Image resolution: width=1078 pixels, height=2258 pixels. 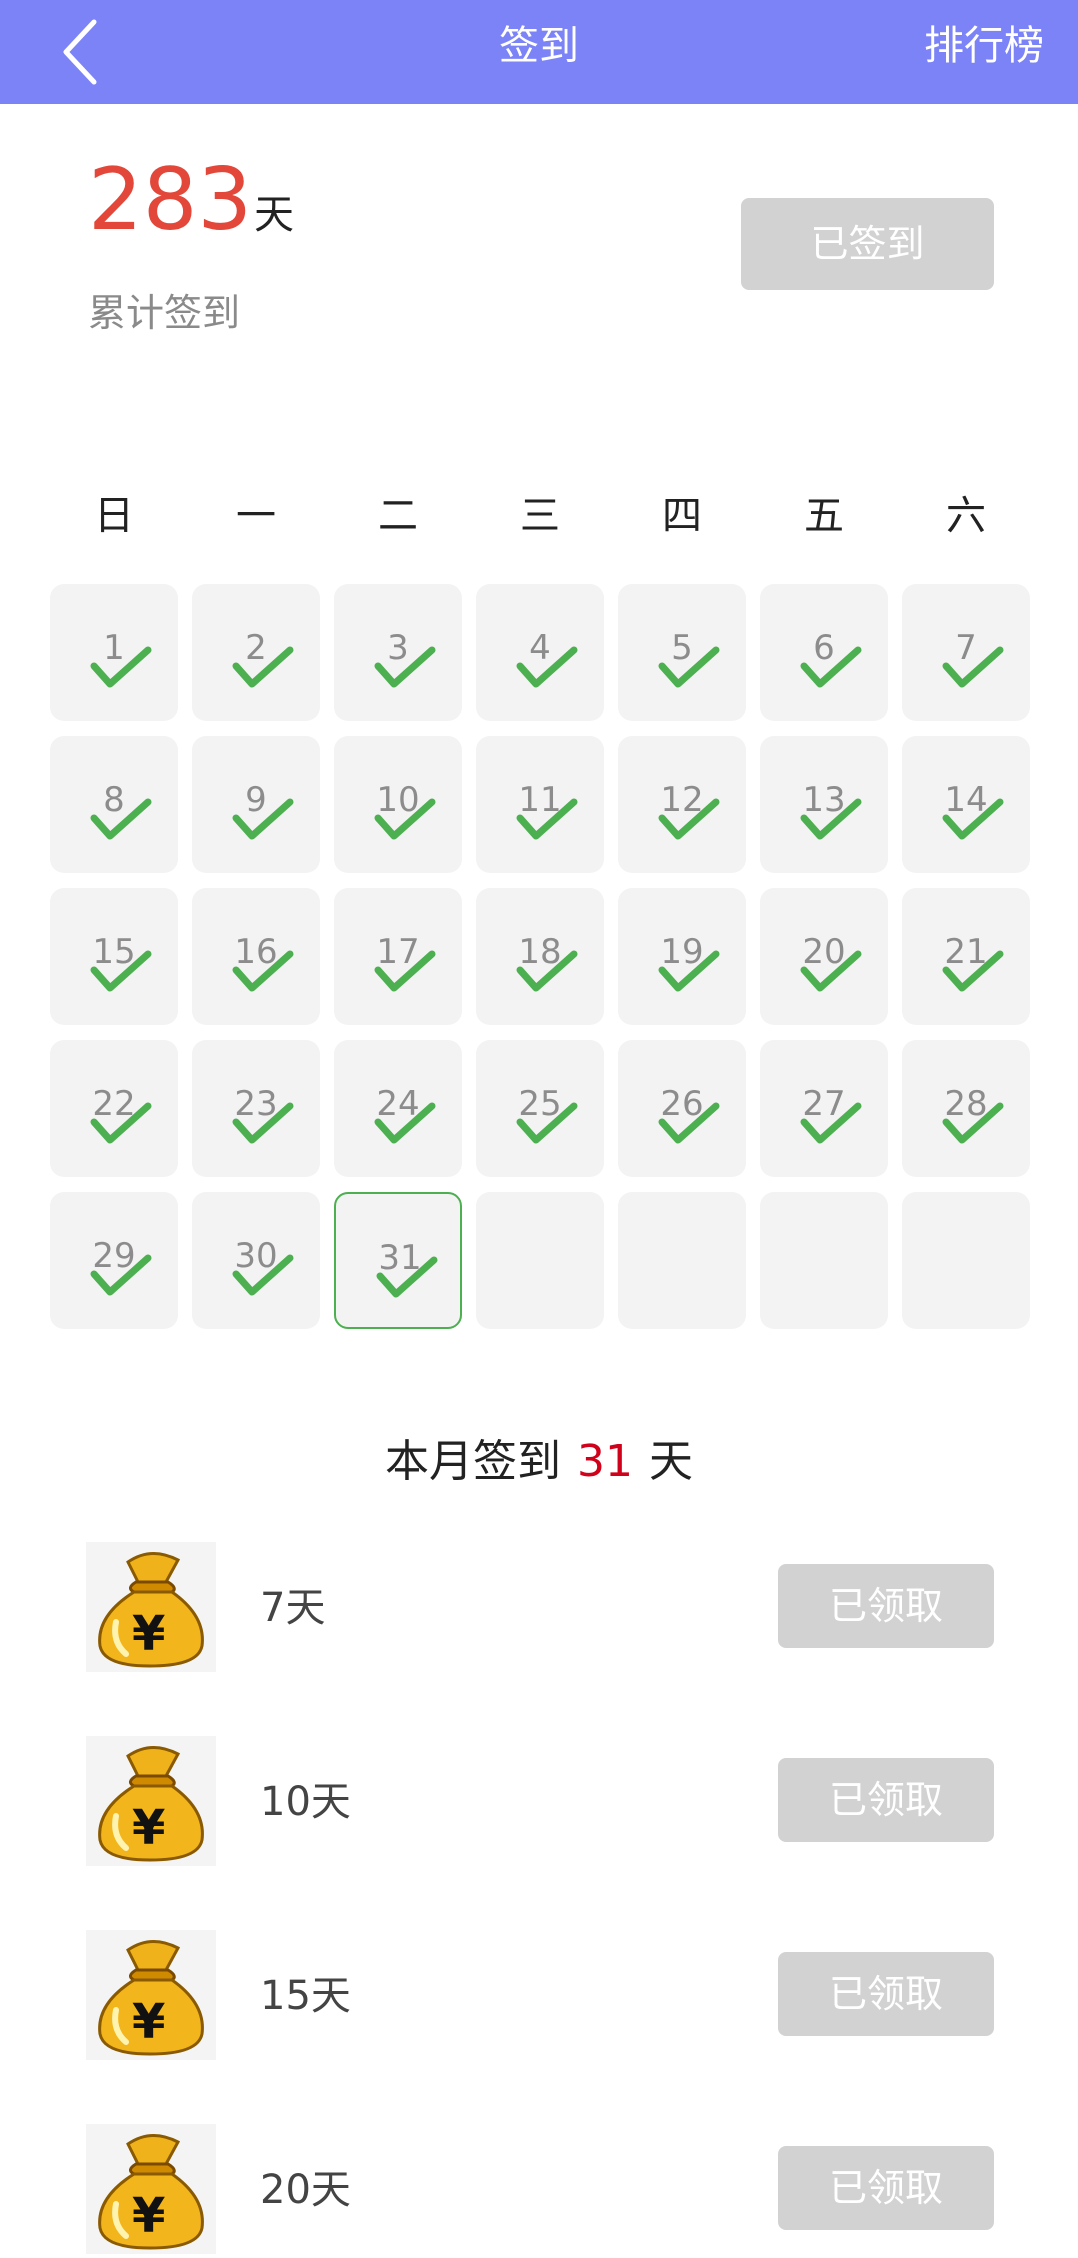 I want to click on ranking-link: 排行榜, so click(x=984, y=52).